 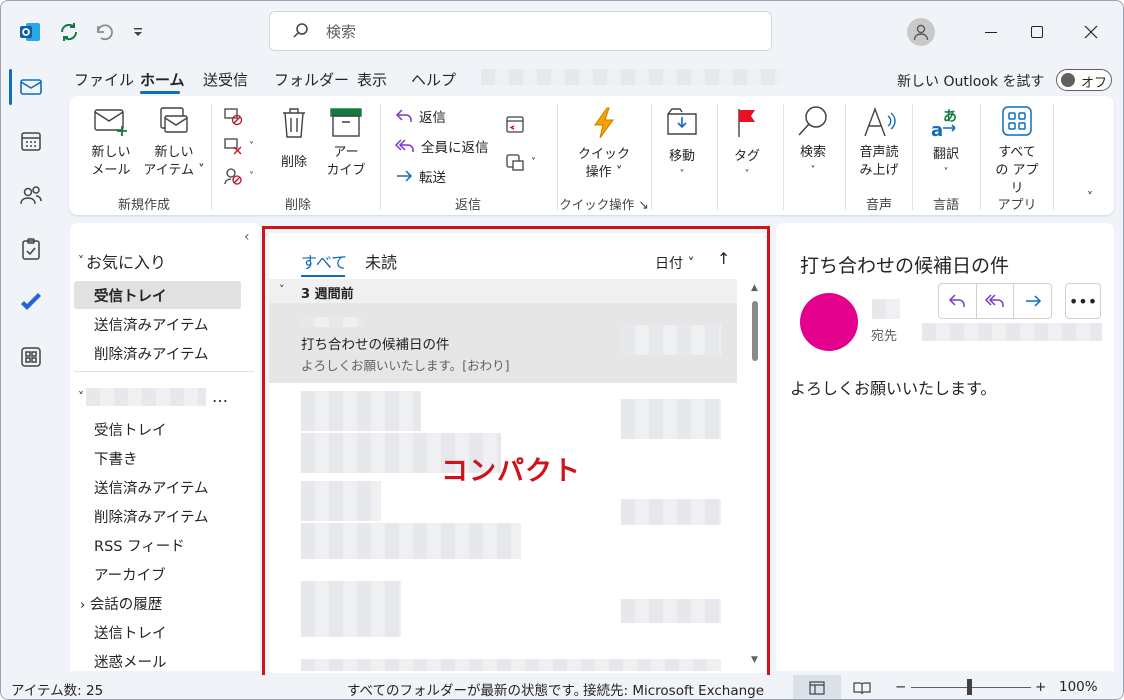 What do you see at coordinates (950, 117) in the screenshot?
I see `svg-text: あ` at bounding box center [950, 117].